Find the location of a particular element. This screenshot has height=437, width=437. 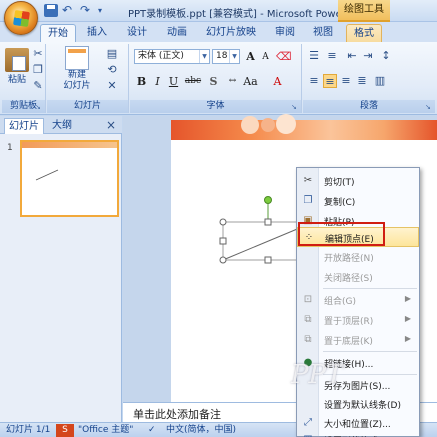

format-painter-icon: ✎ is located at coordinates (38, 86).